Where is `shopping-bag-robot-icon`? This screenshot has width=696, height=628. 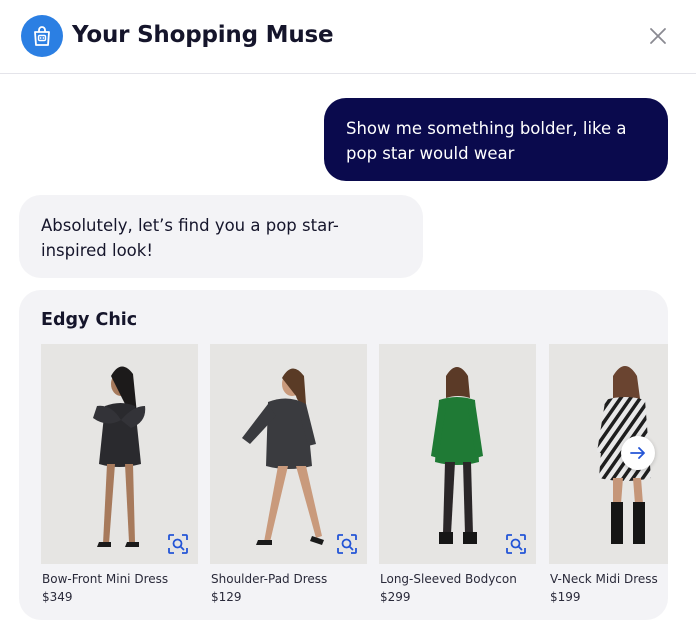 shopping-bag-robot-icon is located at coordinates (42, 36).